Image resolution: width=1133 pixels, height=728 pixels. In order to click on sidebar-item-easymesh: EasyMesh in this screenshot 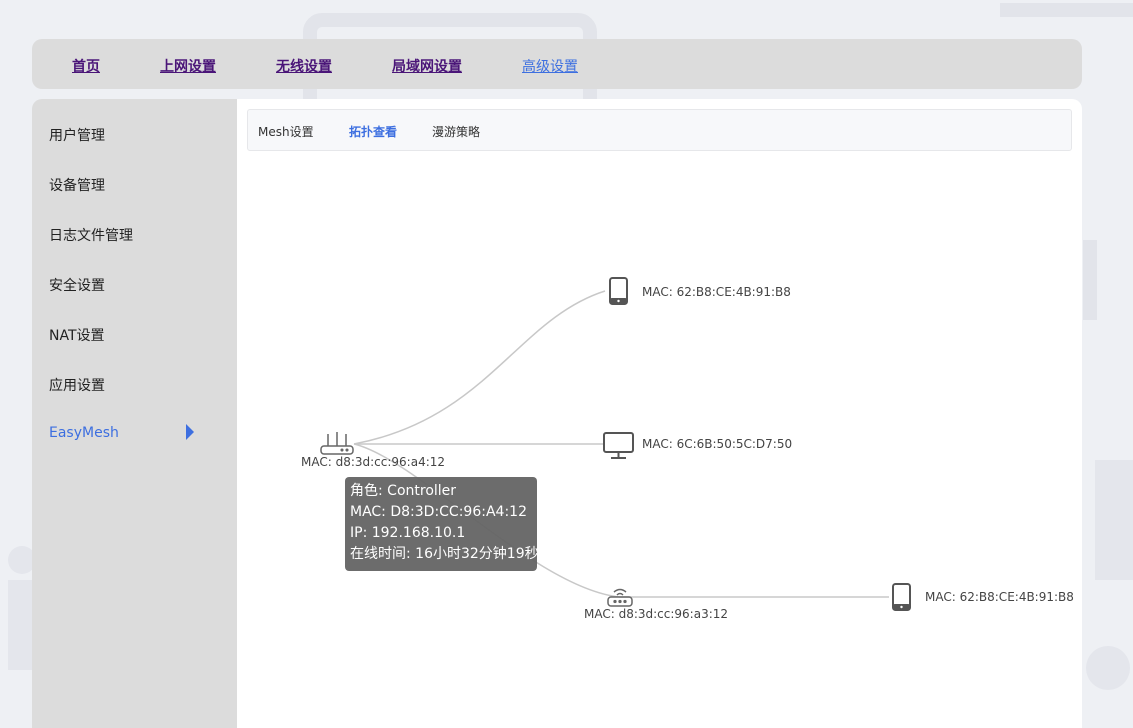, I will do `click(84, 433)`.